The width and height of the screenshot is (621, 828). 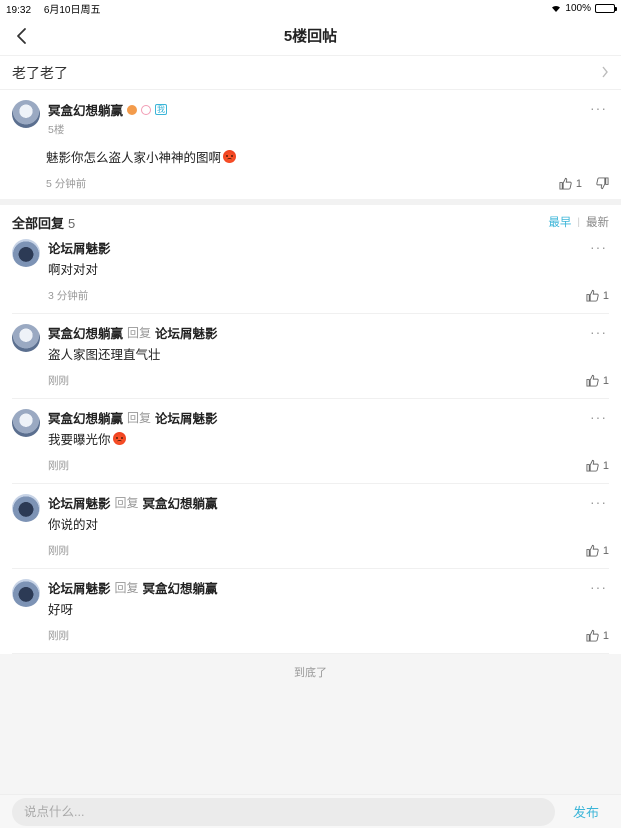 What do you see at coordinates (38, 223) in the screenshot?
I see `replies-label: 全部回复` at bounding box center [38, 223].